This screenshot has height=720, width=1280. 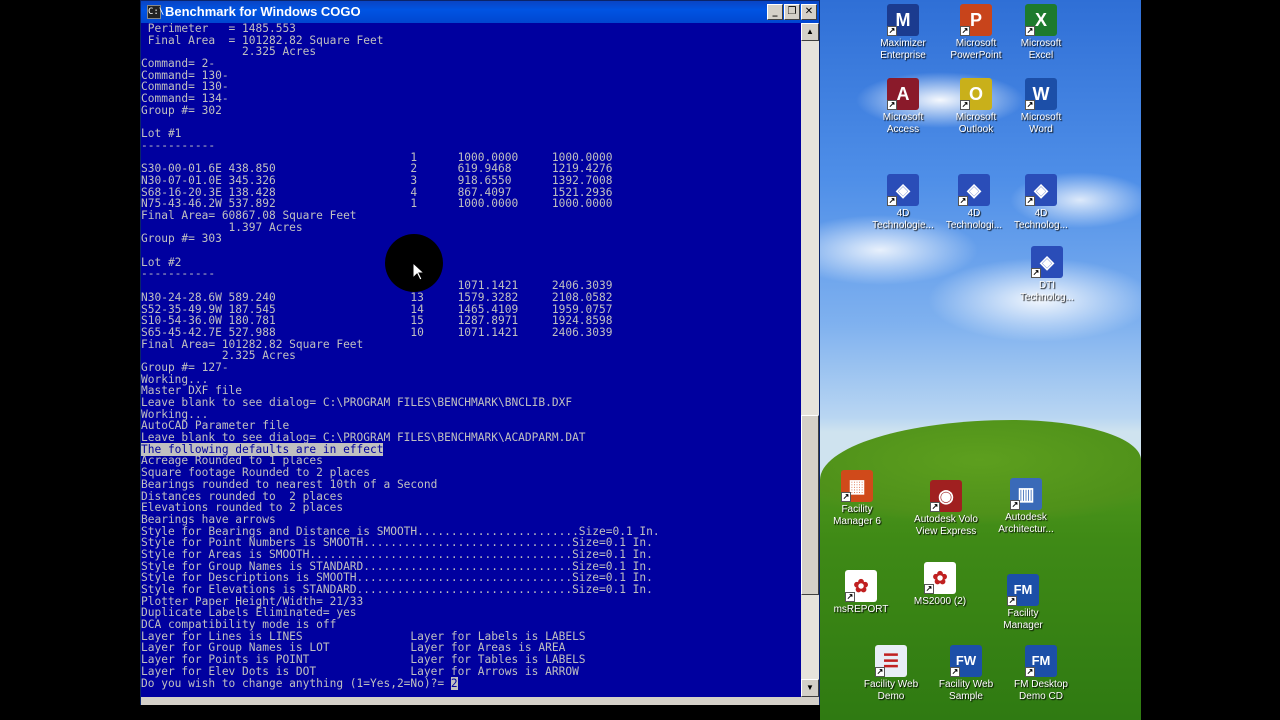 I want to click on window-title: Benchmark for Windows COGO, so click(x=263, y=11).